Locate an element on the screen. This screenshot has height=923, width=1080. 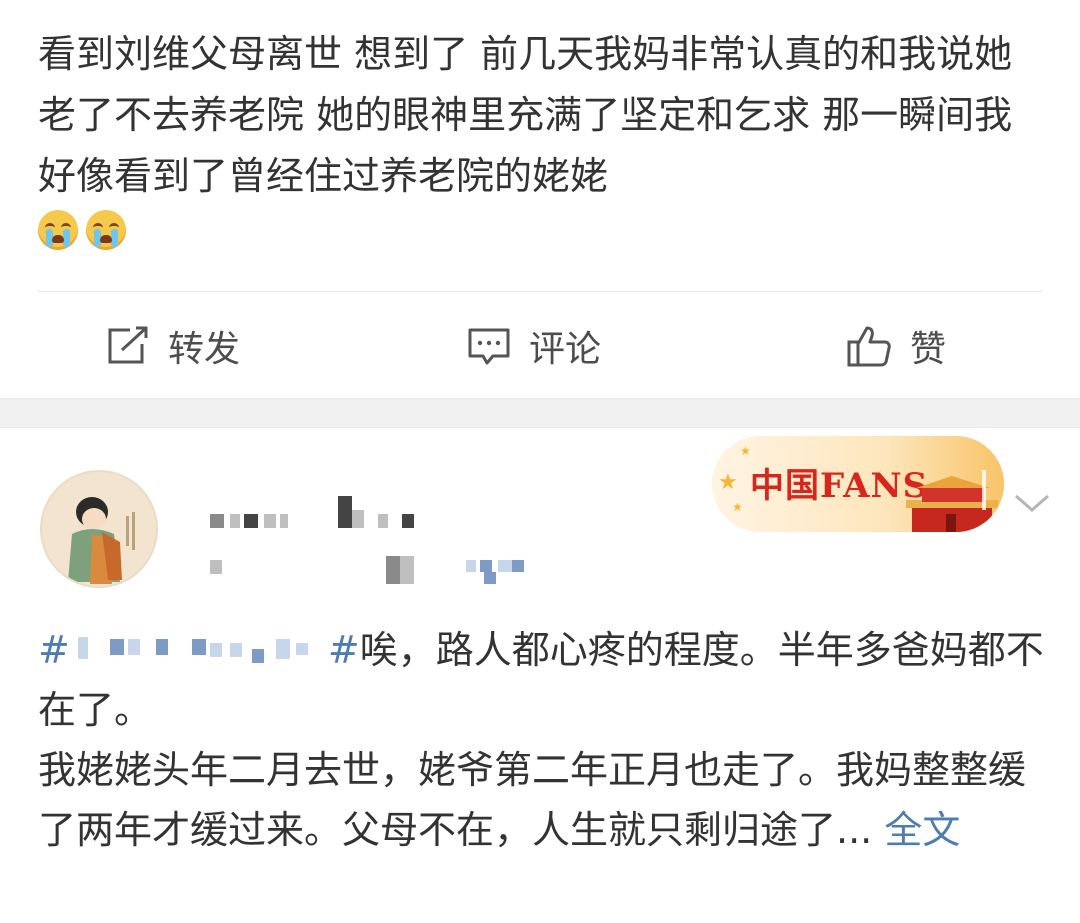
read-more-link: 全文 is located at coordinates (922, 830).